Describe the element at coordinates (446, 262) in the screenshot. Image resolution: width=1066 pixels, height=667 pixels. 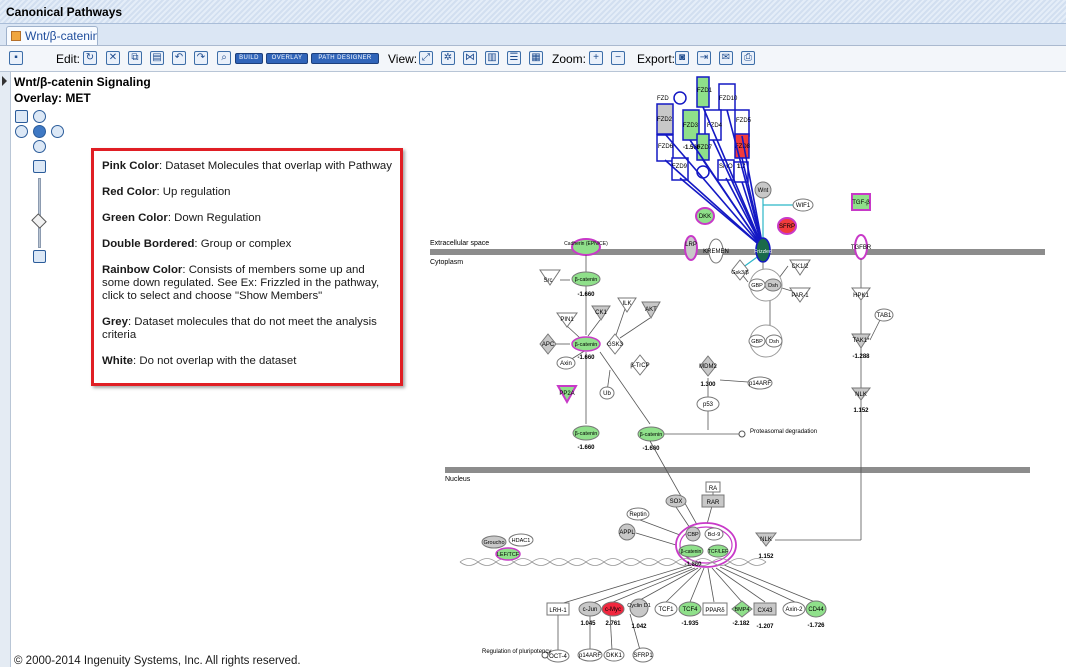
I see `cytoplasm-label: Cytoplasm` at that location.